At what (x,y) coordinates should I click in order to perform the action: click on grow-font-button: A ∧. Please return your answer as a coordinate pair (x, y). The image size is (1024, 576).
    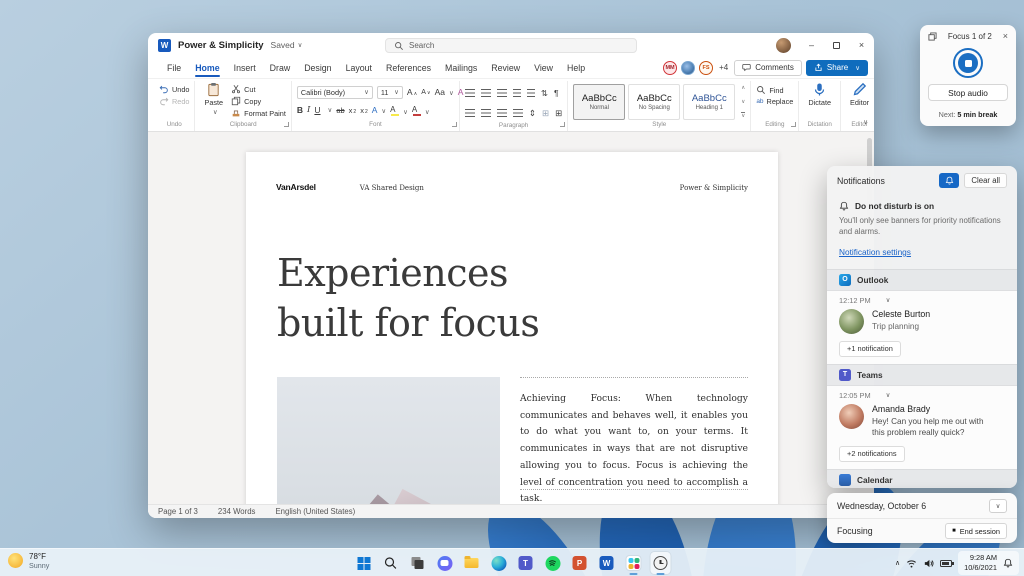
    Looking at the image, I should click on (412, 92).